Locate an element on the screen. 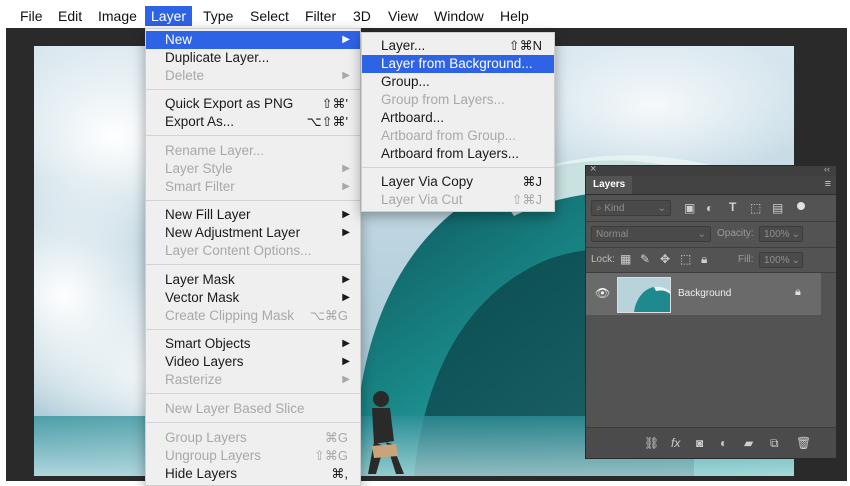  menu-item-label: Hide Layers is located at coordinates (201, 473).